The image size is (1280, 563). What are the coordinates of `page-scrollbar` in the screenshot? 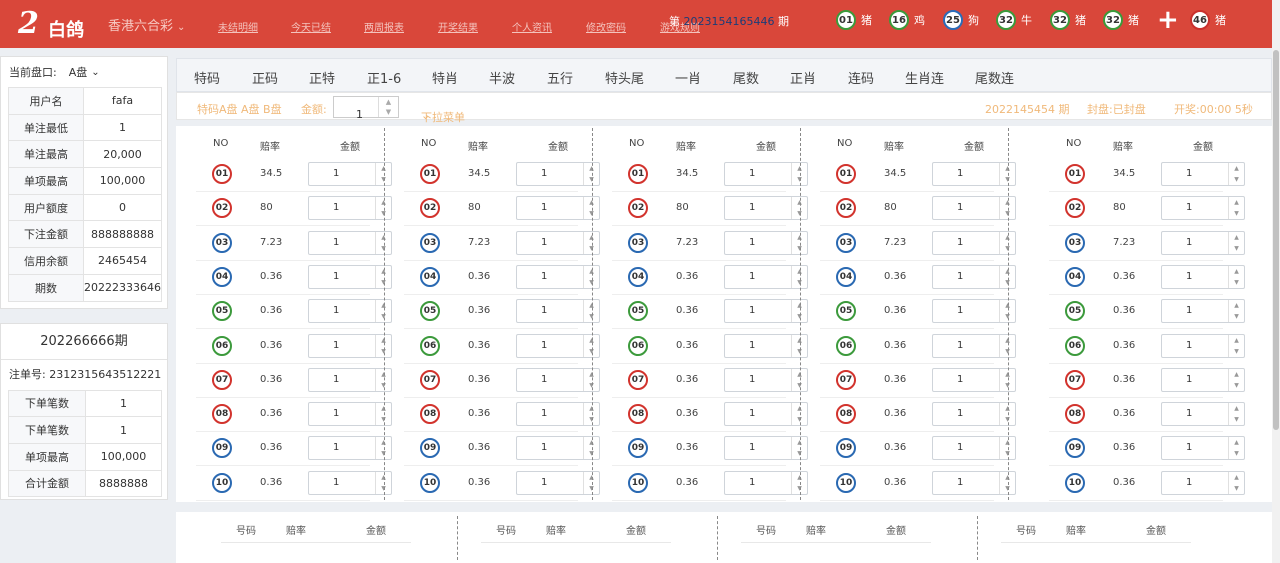 It's located at (1276, 281).